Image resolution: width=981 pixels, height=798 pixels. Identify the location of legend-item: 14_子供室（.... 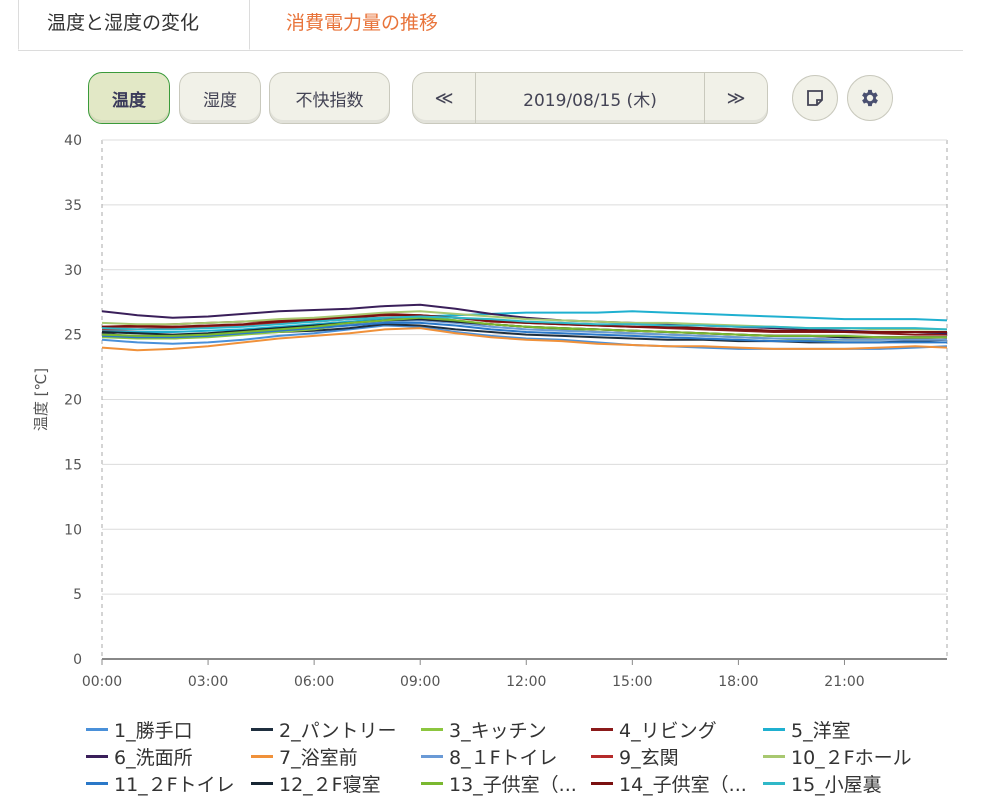
(669, 783).